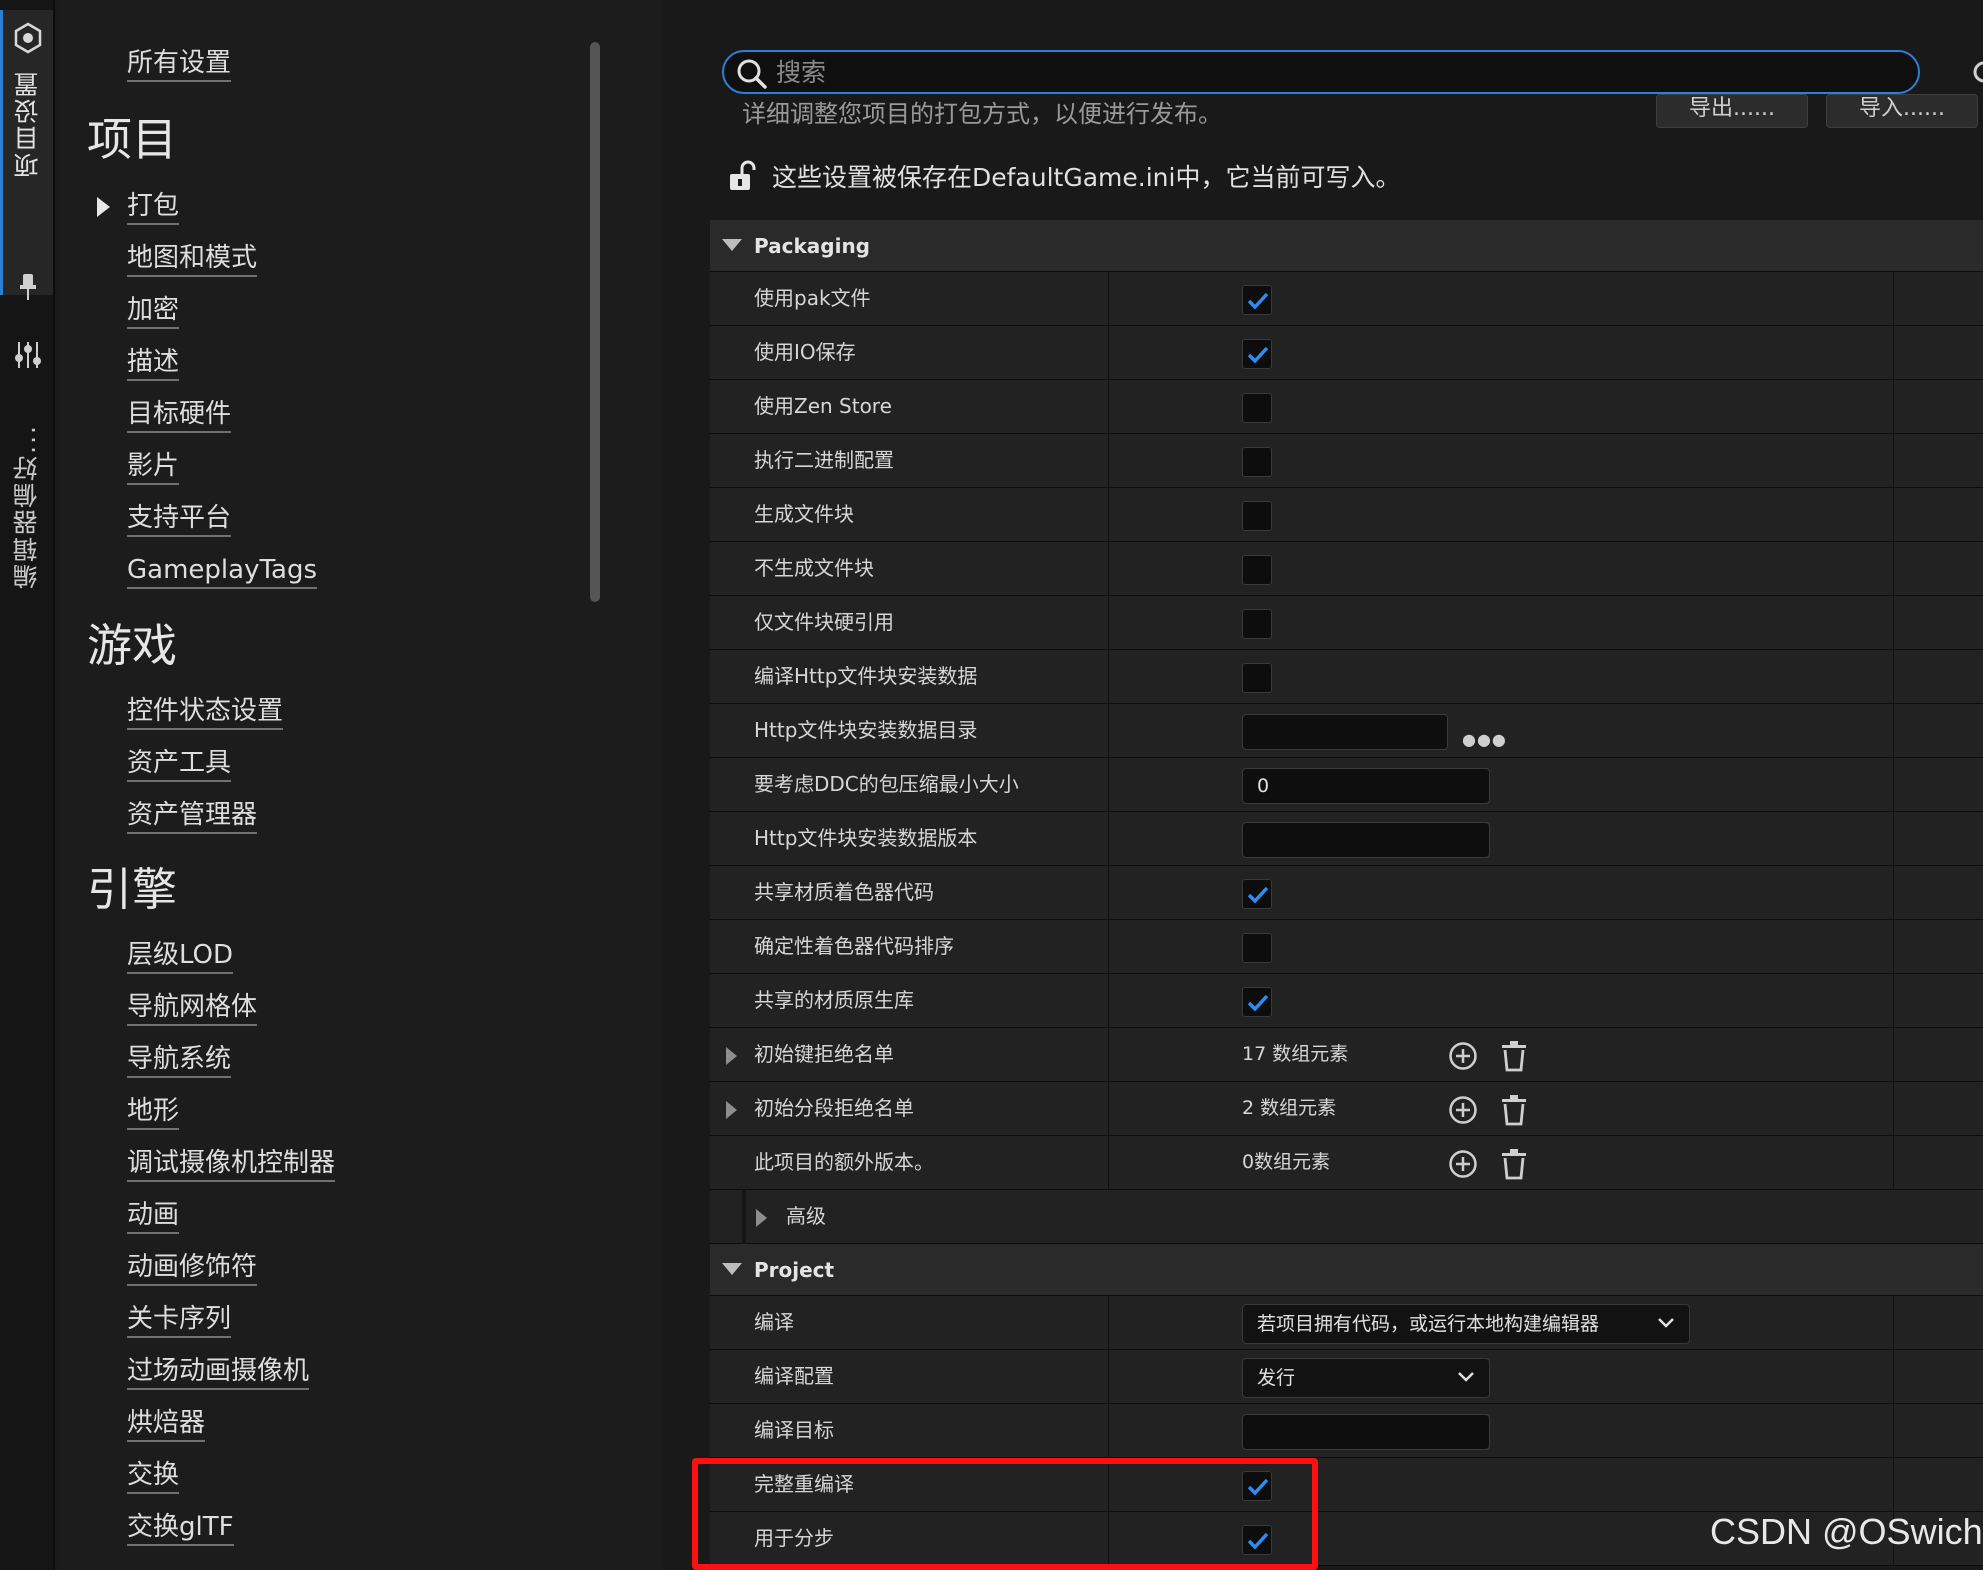  I want to click on nav-item: 打包, so click(153, 207).